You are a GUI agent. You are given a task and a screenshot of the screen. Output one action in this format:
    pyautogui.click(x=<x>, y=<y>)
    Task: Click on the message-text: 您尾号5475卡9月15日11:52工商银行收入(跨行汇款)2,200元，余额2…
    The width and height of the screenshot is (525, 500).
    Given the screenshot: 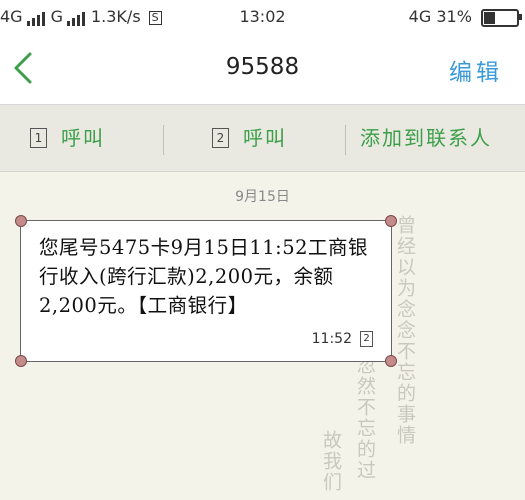 What is the action you would take?
    pyautogui.click(x=204, y=276)
    